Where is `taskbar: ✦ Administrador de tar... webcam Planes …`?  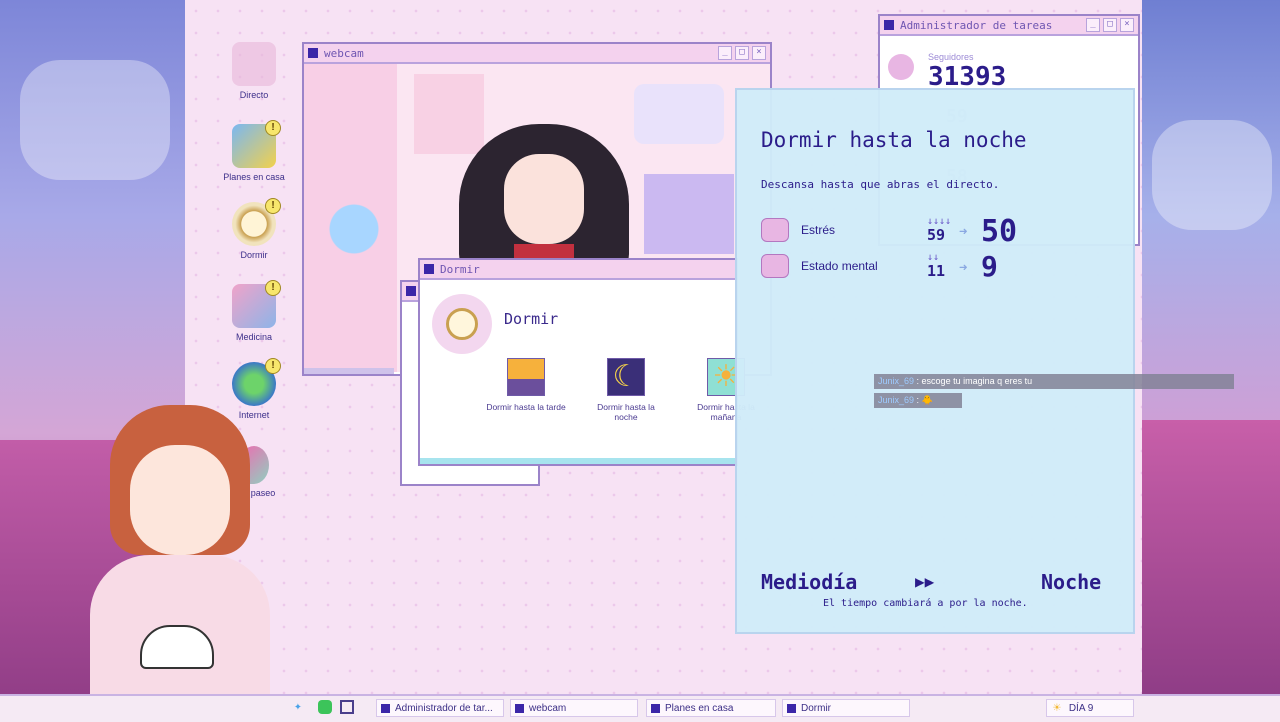 taskbar: ✦ Administrador de tar... webcam Planes … is located at coordinates (640, 708).